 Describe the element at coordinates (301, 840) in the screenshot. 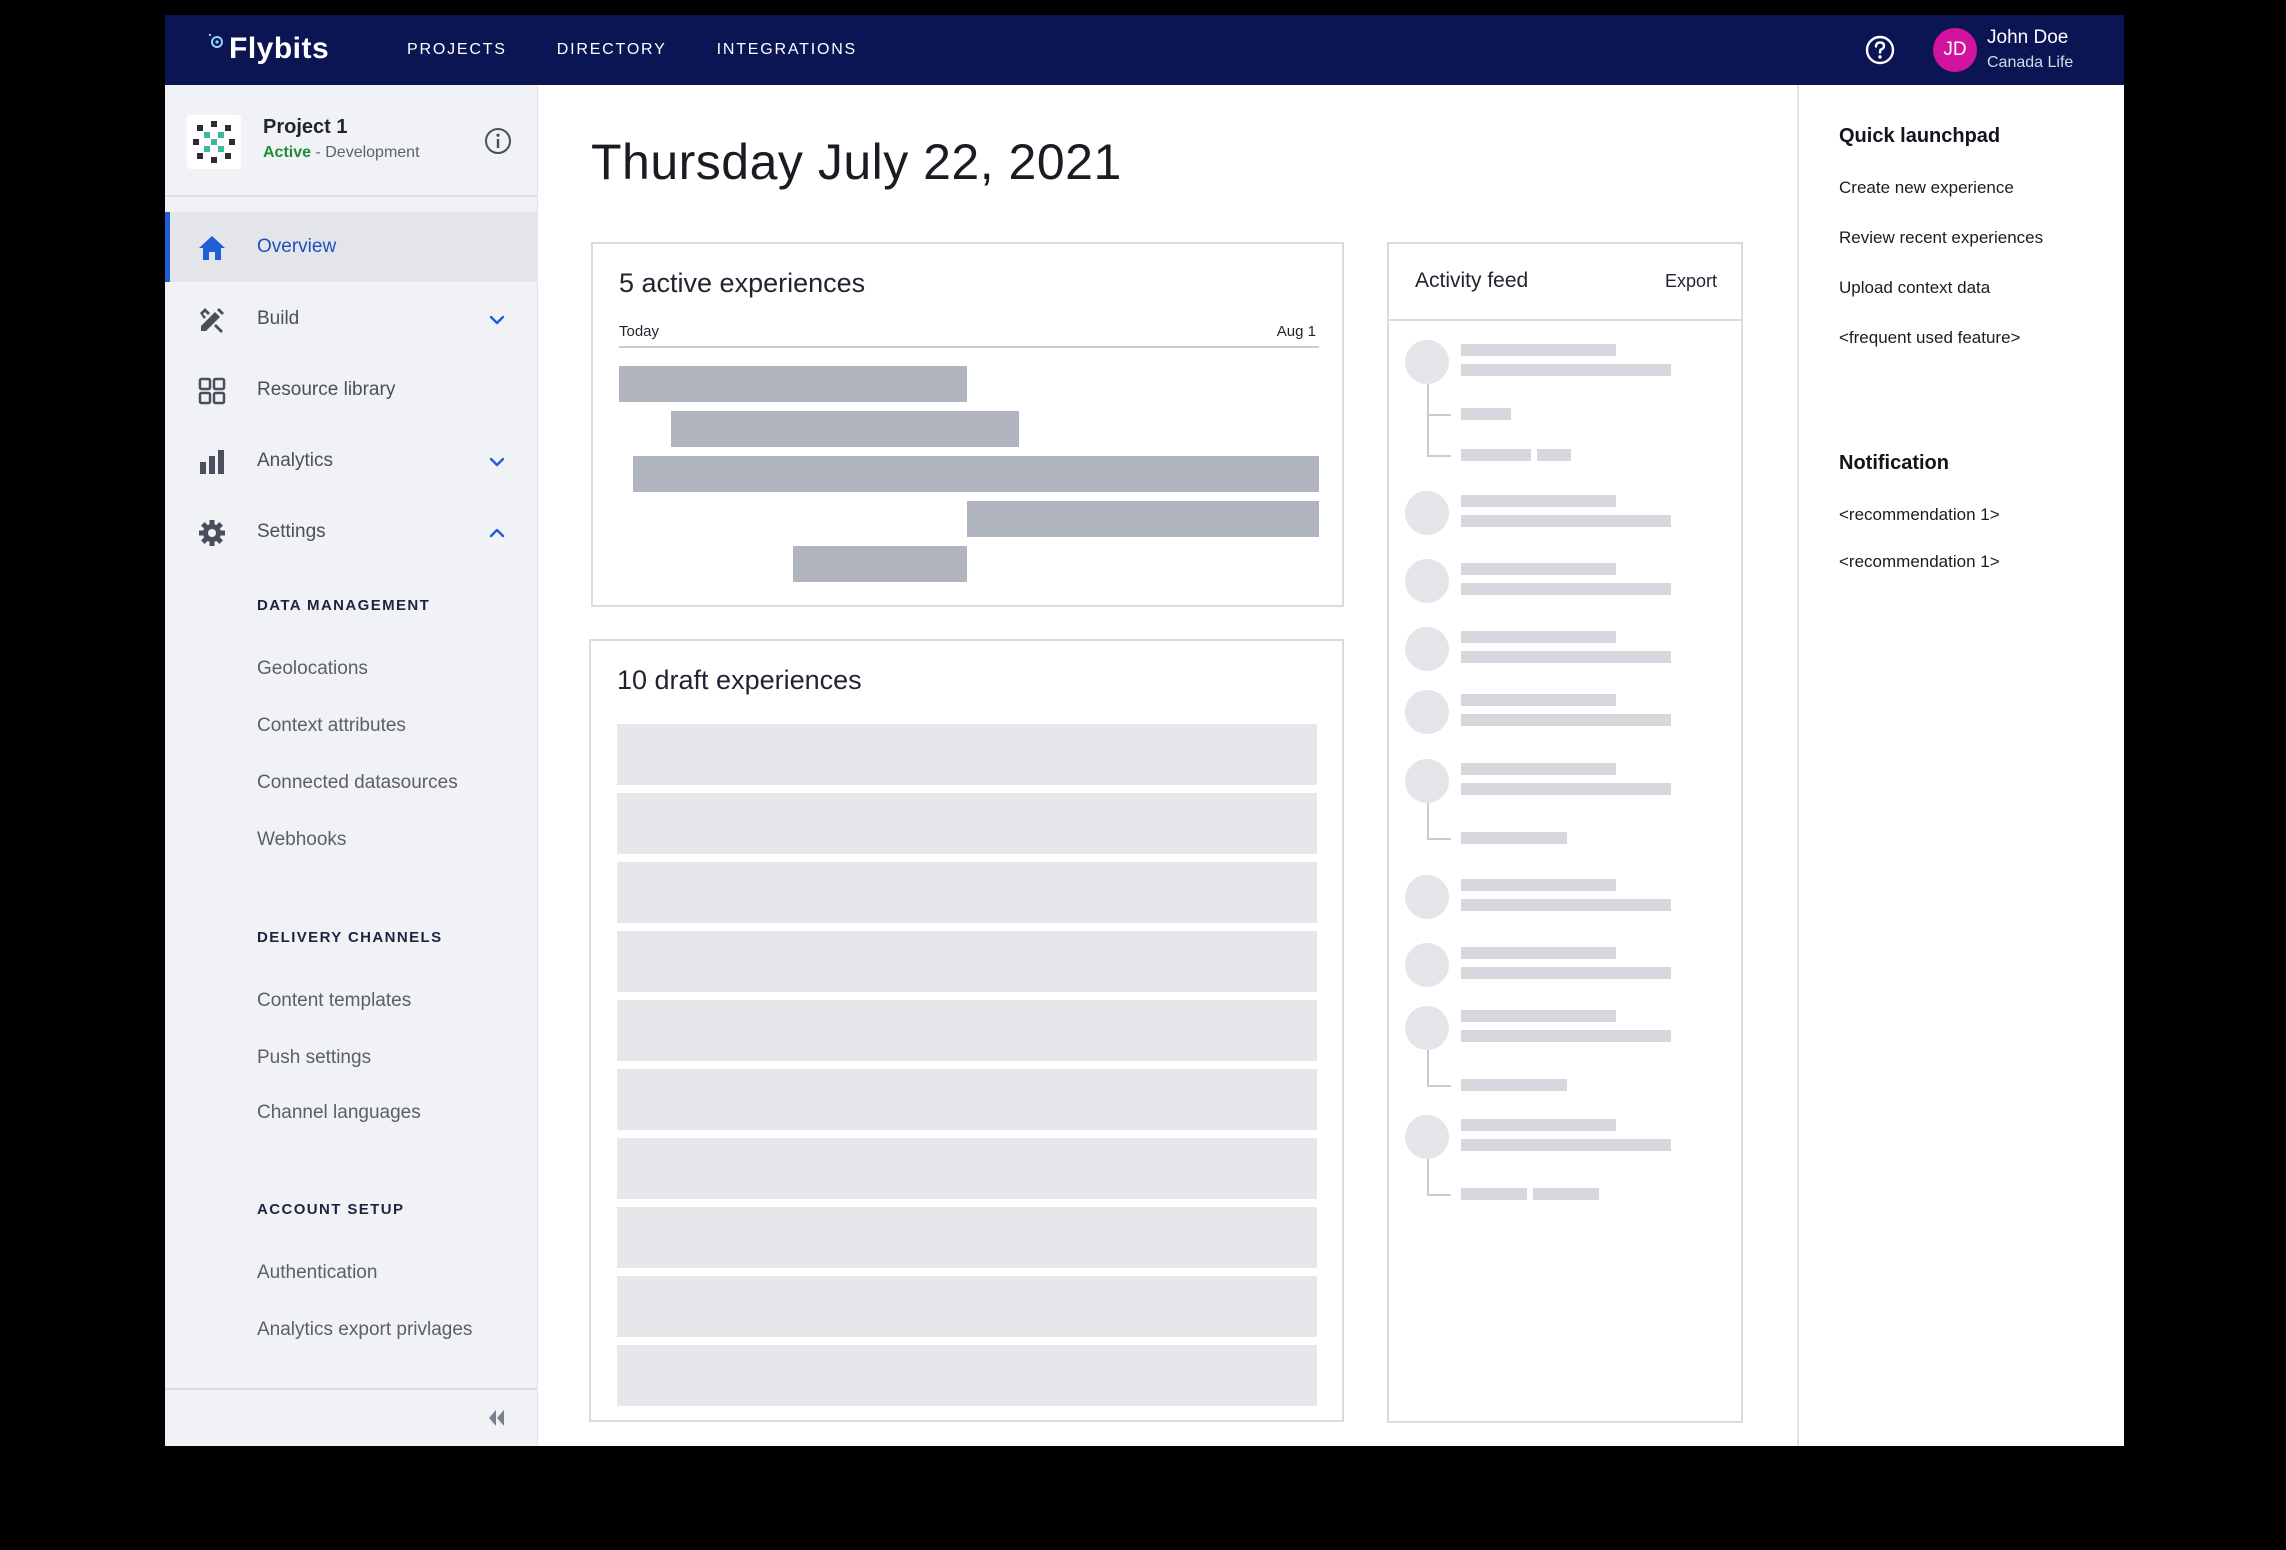

I see `sidebar-item-webhooks: Webhooks` at that location.